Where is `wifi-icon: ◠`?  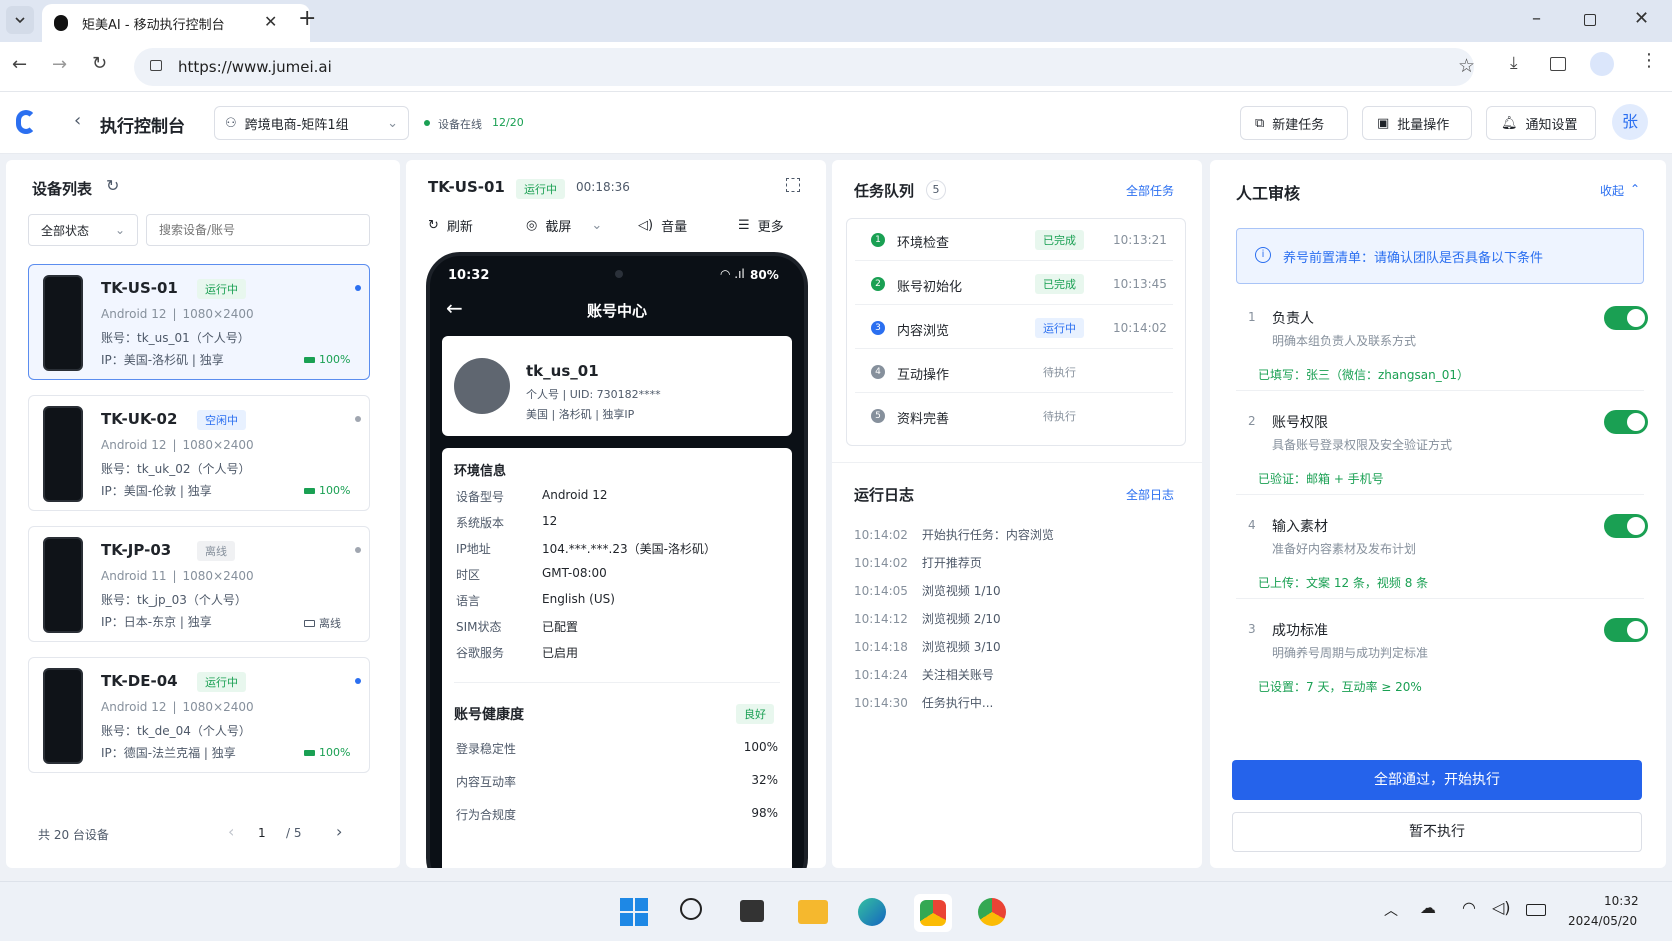 wifi-icon: ◠ is located at coordinates (1469, 907).